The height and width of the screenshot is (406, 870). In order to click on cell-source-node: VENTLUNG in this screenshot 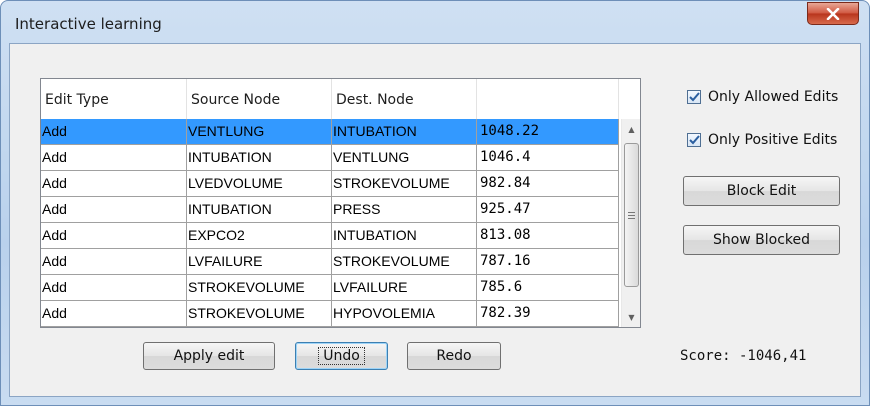, I will do `click(259, 132)`.